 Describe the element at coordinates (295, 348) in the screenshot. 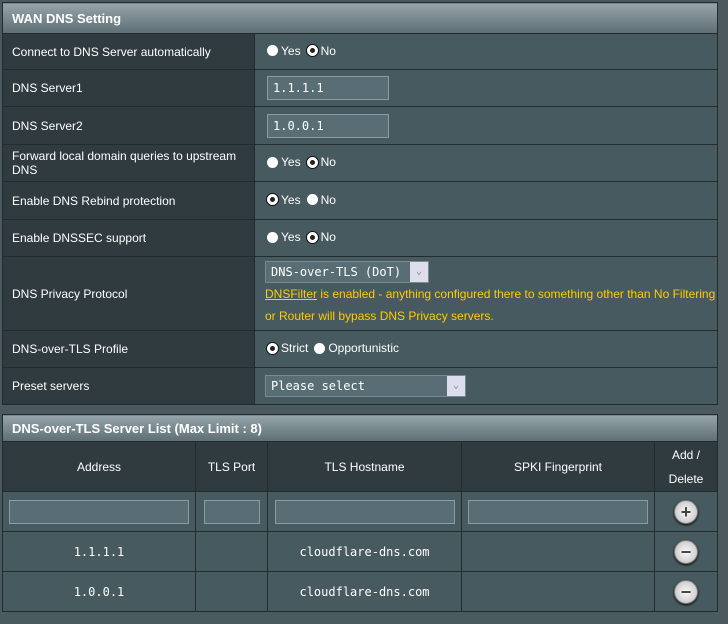

I see `radio-label: Strict` at that location.